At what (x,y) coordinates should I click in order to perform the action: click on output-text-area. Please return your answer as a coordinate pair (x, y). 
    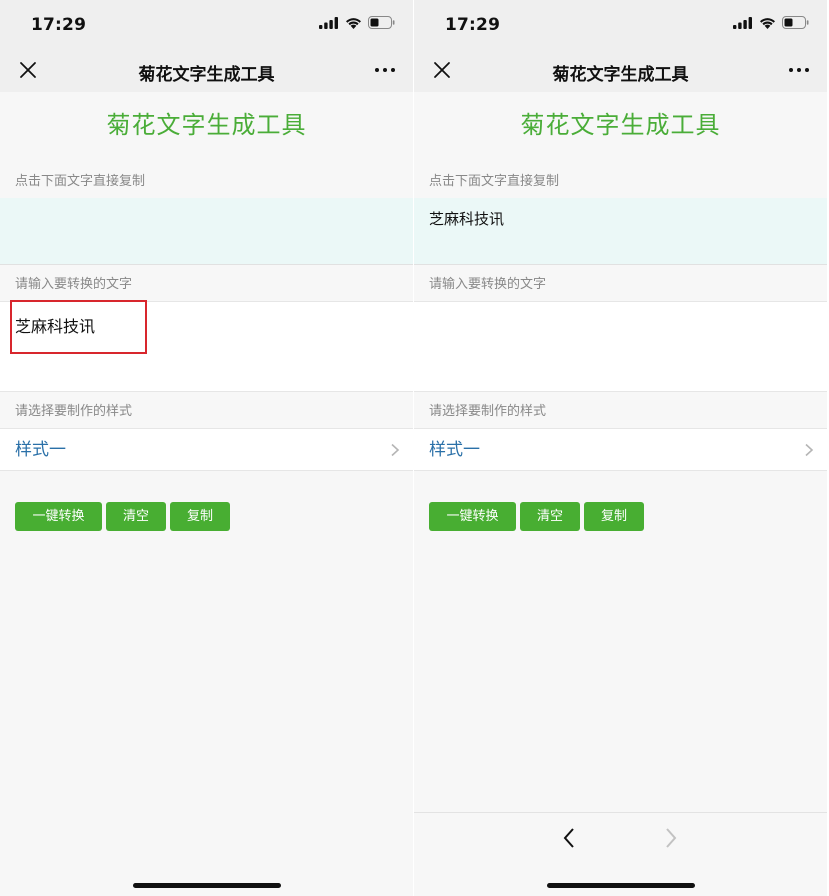
    Looking at the image, I should click on (206, 231).